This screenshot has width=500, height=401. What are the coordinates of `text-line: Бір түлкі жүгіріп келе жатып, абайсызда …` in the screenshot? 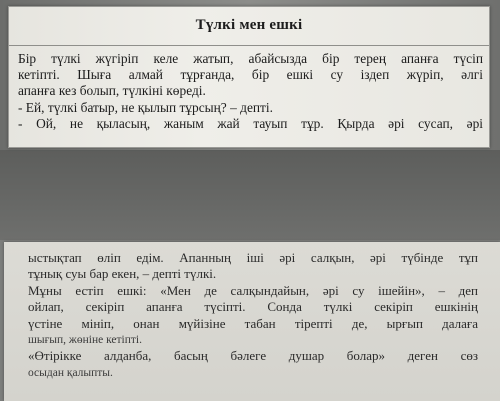 It's located at (250, 58).